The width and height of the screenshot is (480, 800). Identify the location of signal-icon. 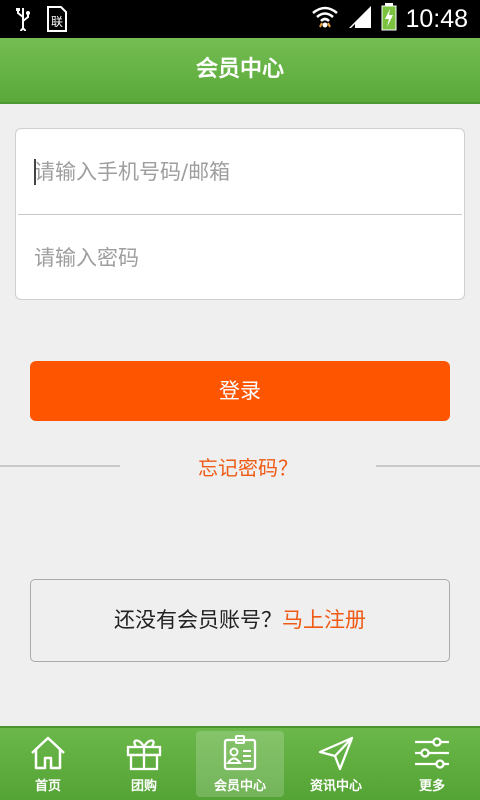
(360, 19).